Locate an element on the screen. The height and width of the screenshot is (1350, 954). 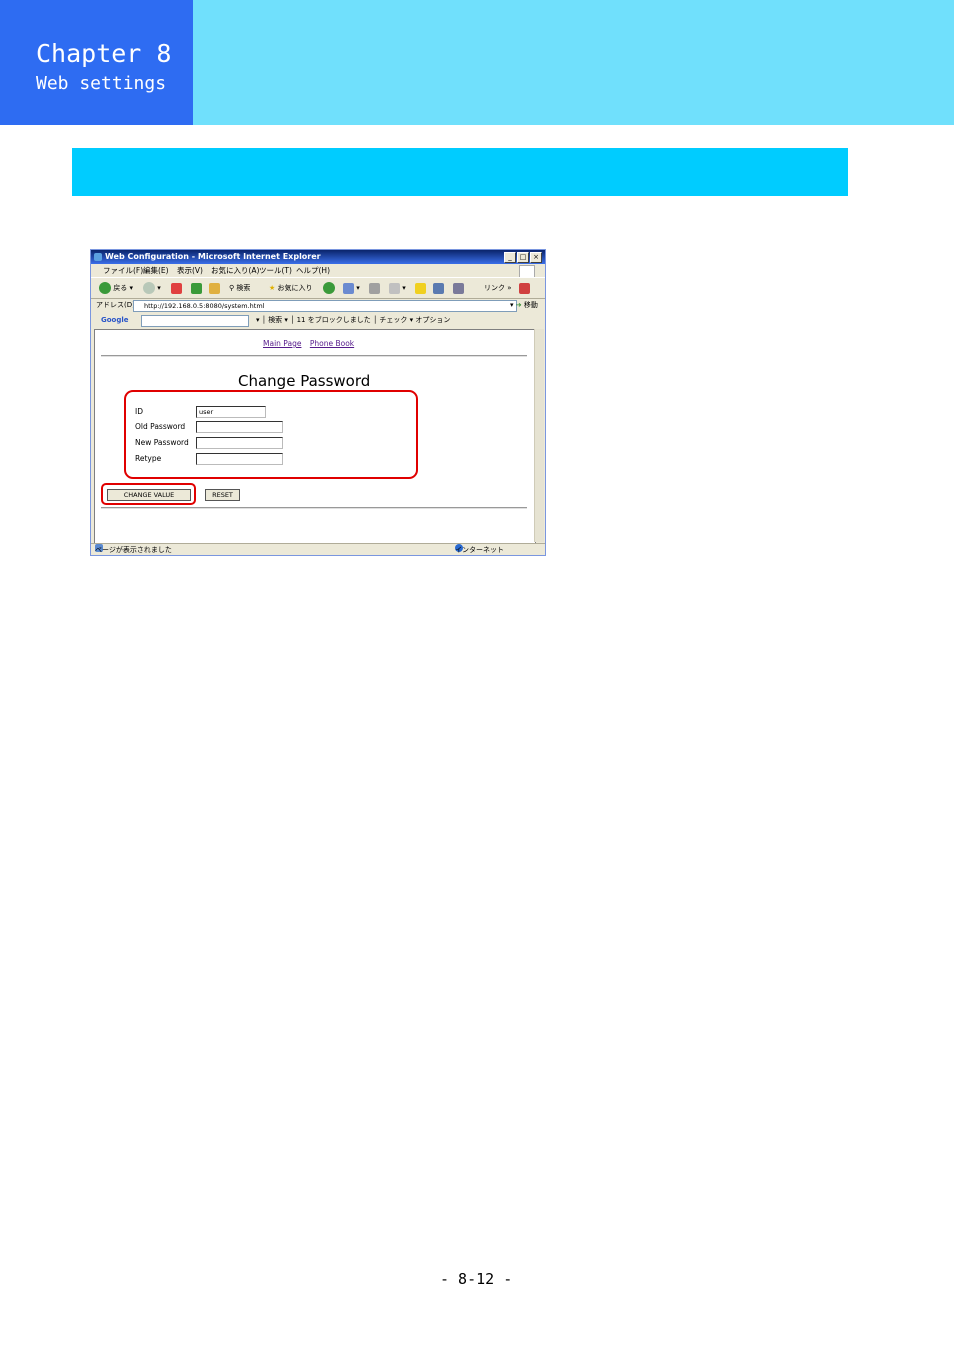
menu-file: ファイル(F) is located at coordinates (123, 270).